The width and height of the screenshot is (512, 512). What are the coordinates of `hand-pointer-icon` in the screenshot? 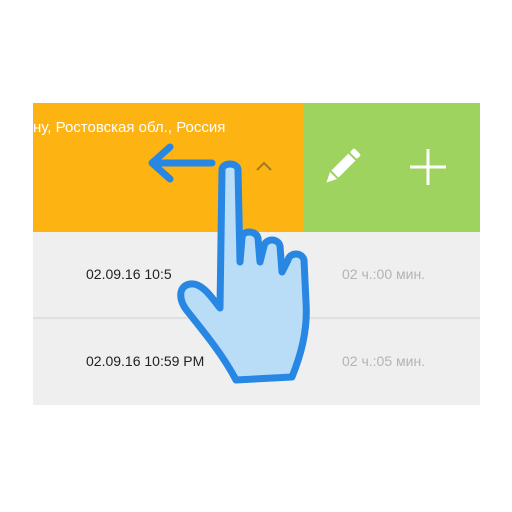 It's located at (243, 272).